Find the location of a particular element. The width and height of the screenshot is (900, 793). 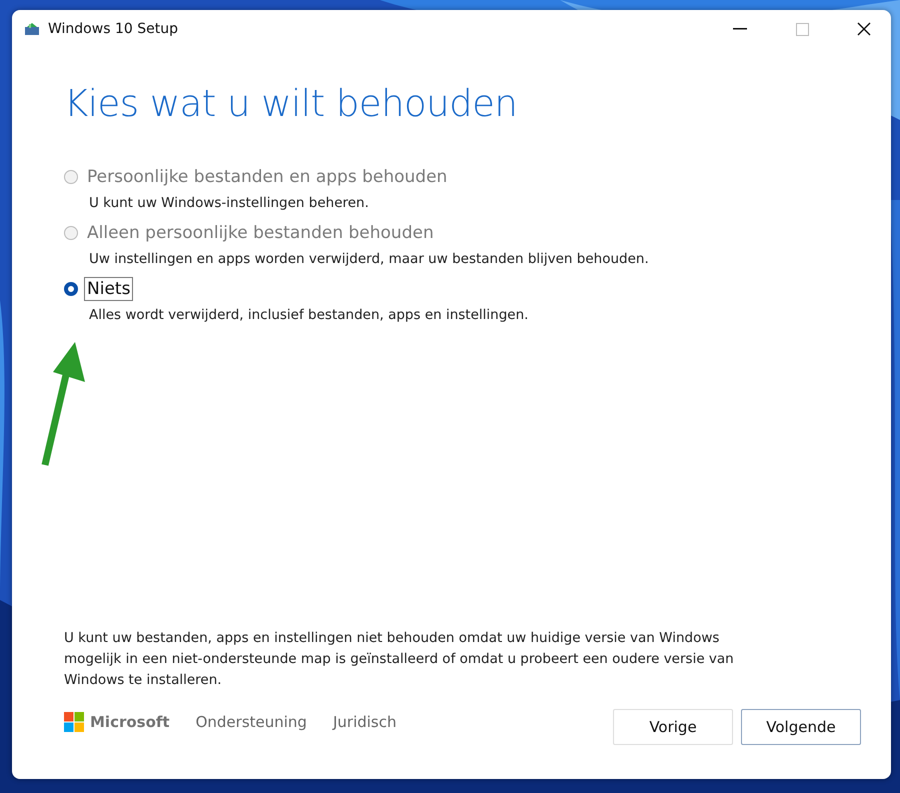

maximize-icon is located at coordinates (802, 29).